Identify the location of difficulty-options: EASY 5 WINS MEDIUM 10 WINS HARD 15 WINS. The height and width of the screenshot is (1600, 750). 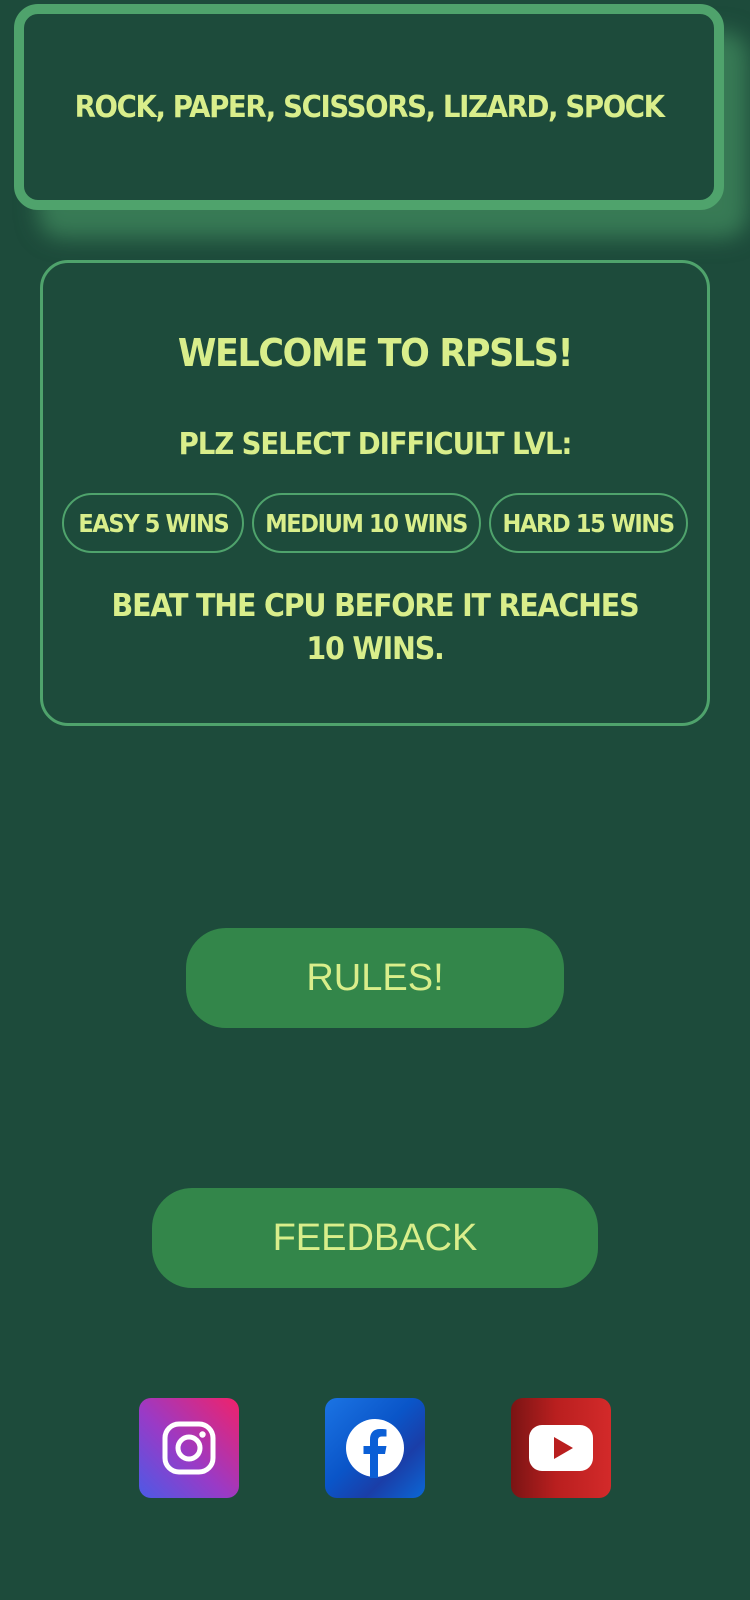
(375, 523).